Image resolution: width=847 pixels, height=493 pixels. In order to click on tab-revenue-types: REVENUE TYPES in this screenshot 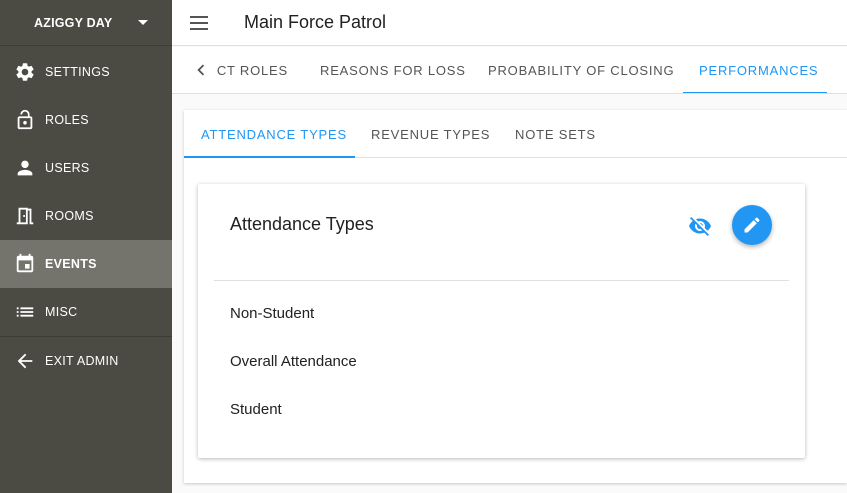, I will do `click(430, 134)`.